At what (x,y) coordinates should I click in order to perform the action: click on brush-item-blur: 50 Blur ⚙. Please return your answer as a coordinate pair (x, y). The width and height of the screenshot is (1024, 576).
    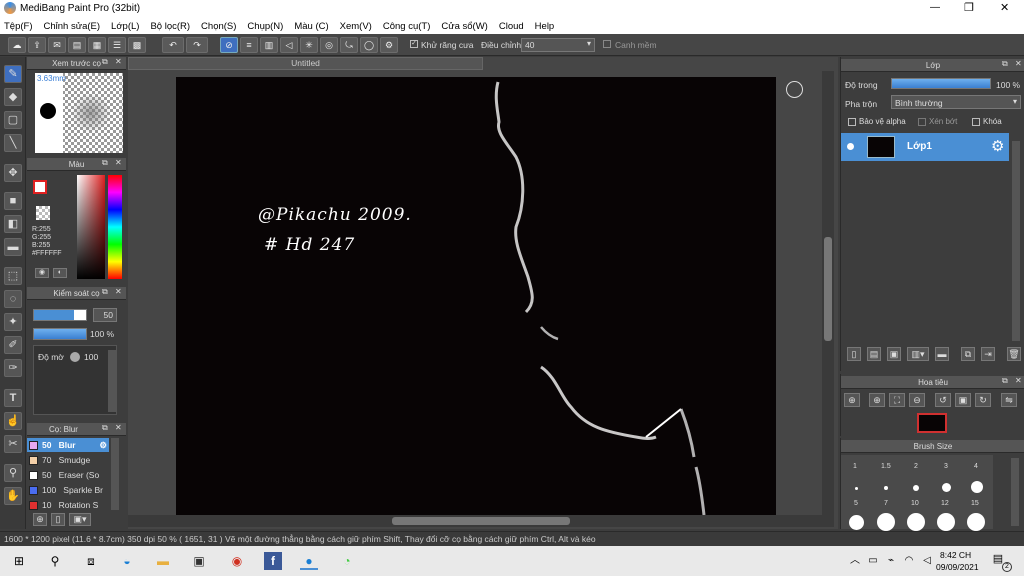
    Looking at the image, I should click on (68, 445).